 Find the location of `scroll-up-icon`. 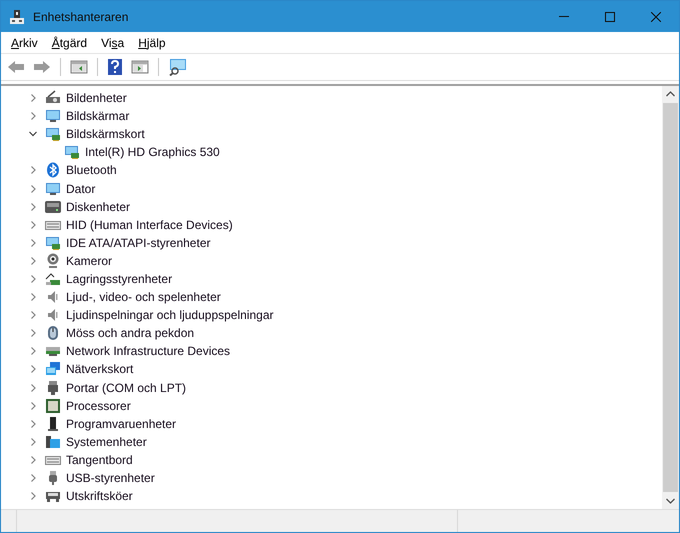

scroll-up-icon is located at coordinates (670, 94).